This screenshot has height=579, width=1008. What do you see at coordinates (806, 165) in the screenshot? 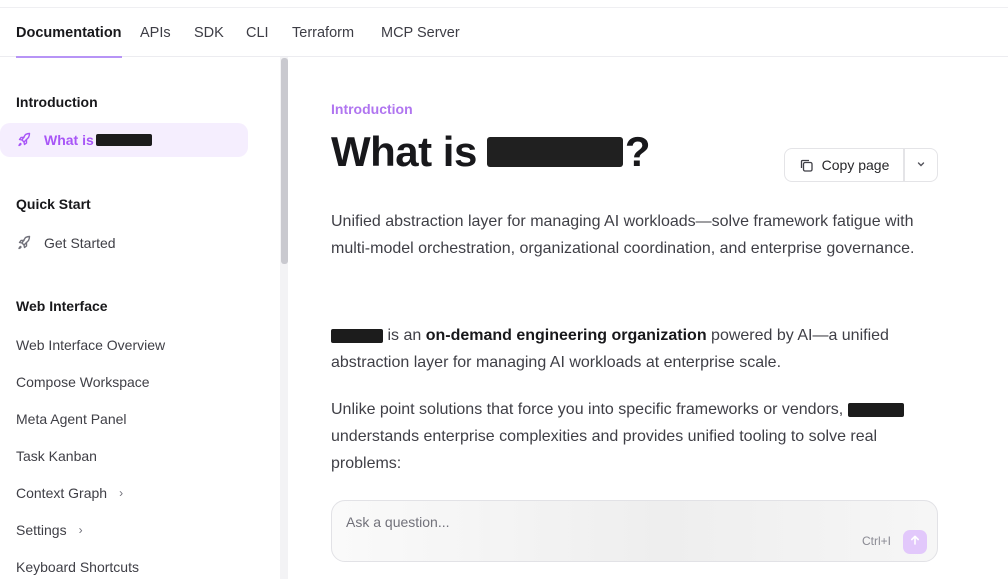
I see `copy-icon` at bounding box center [806, 165].